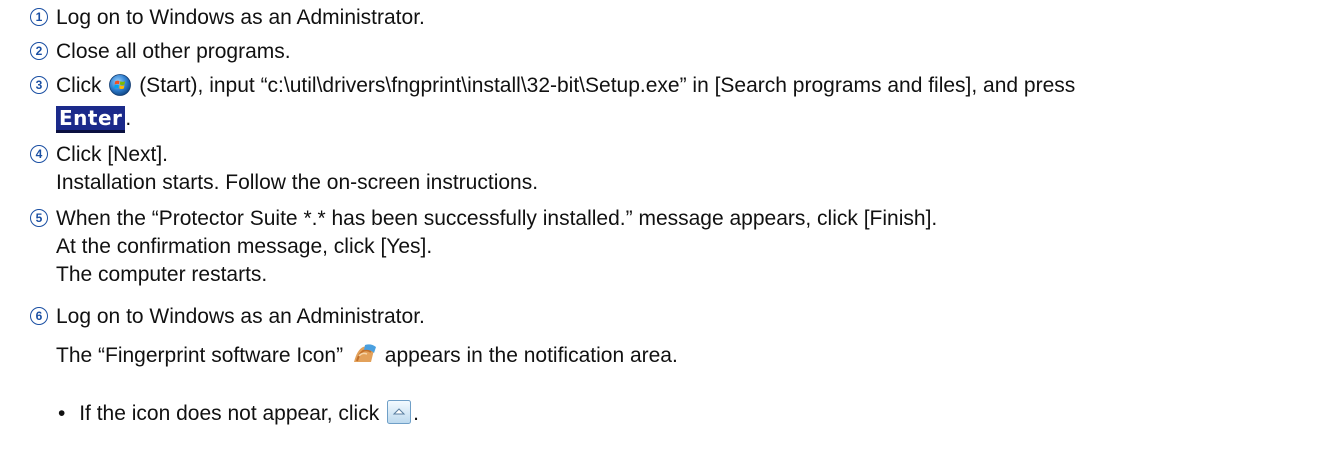 This screenshot has height=451, width=1342. I want to click on fingerprint-software-icon, so click(363, 358).